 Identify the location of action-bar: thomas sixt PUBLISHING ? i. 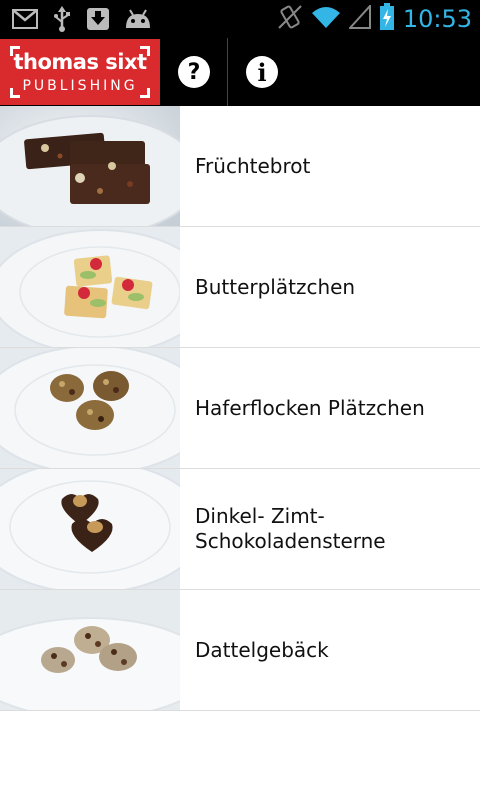
(240, 72).